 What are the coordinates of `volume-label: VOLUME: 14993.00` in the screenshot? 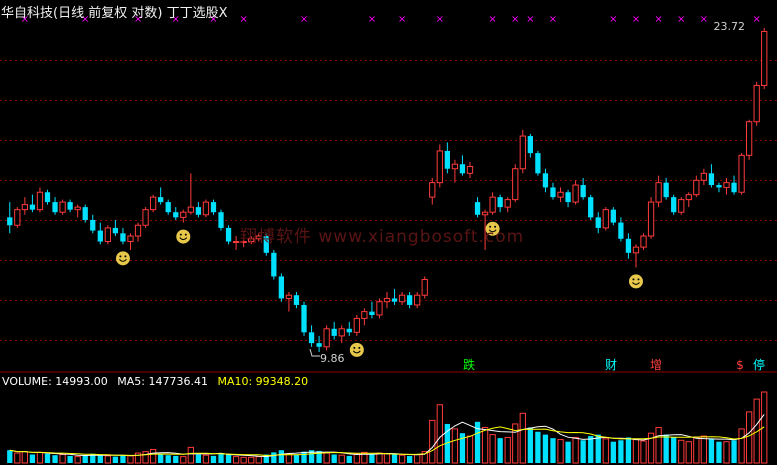 It's located at (55, 381).